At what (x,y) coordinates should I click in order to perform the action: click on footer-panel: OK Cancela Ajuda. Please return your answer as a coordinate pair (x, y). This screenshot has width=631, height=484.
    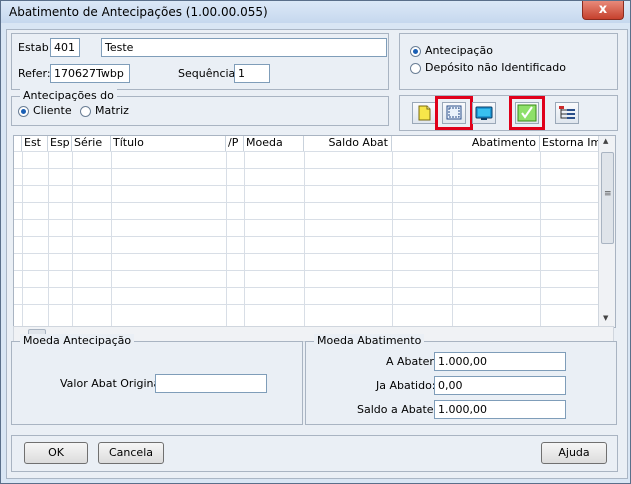
    Looking at the image, I should click on (314, 453).